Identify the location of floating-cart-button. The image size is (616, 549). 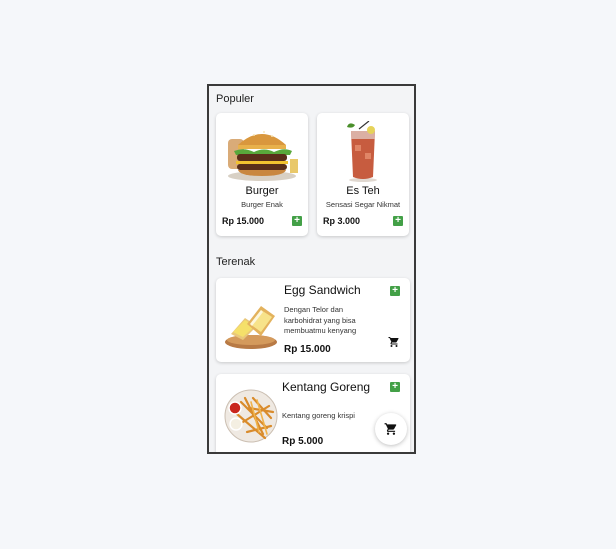
(391, 429).